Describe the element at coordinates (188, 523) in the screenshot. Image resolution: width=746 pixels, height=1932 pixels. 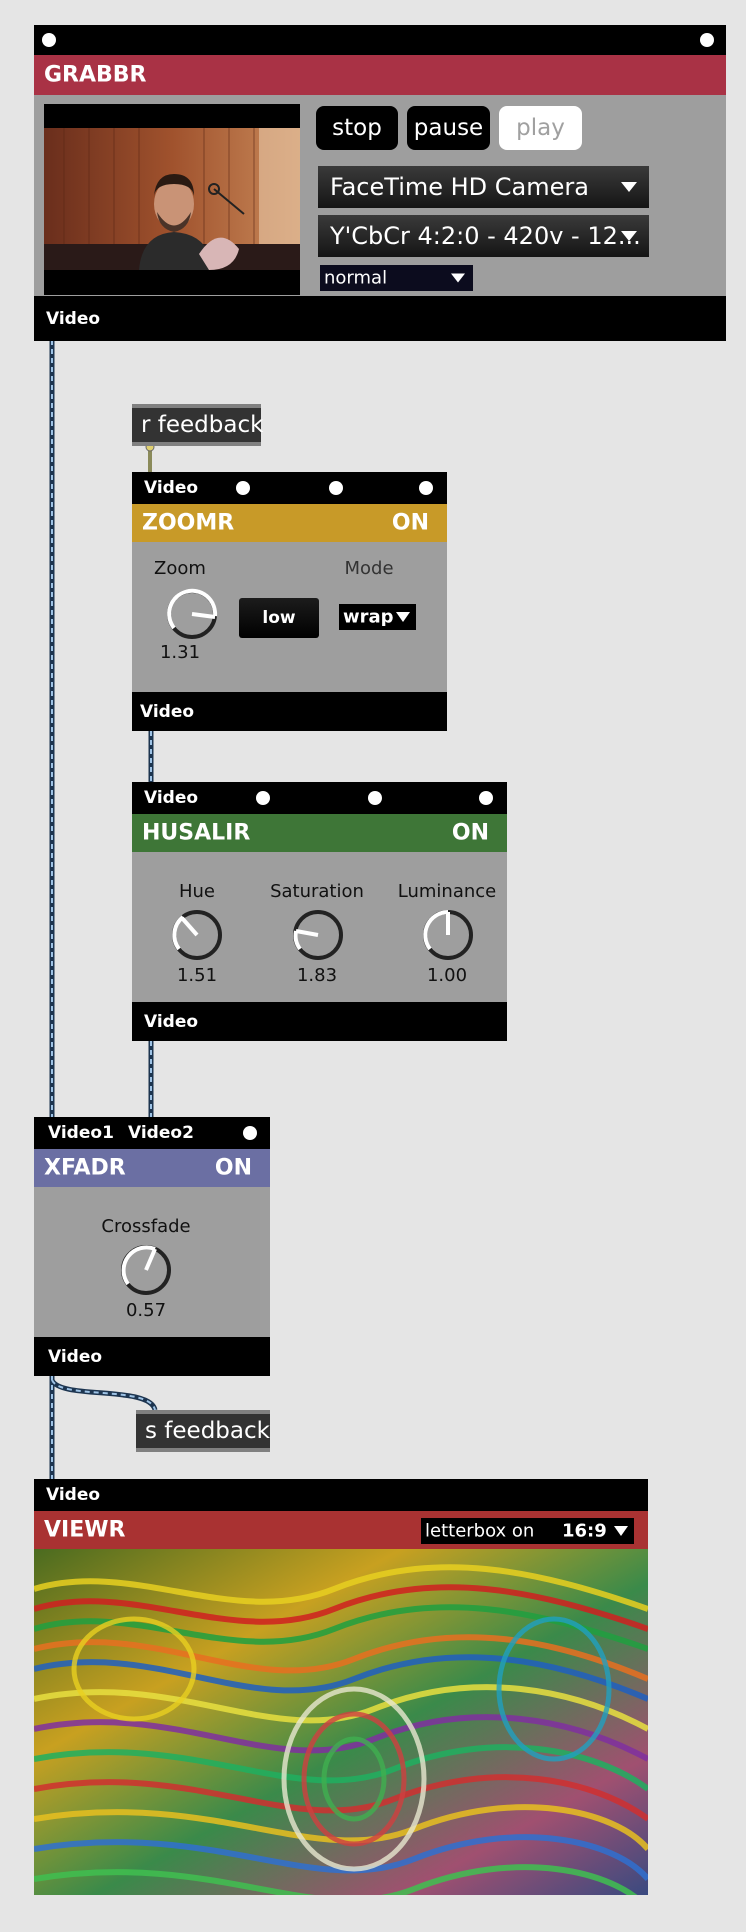
I see `zoomr-title: ZOOMR` at that location.